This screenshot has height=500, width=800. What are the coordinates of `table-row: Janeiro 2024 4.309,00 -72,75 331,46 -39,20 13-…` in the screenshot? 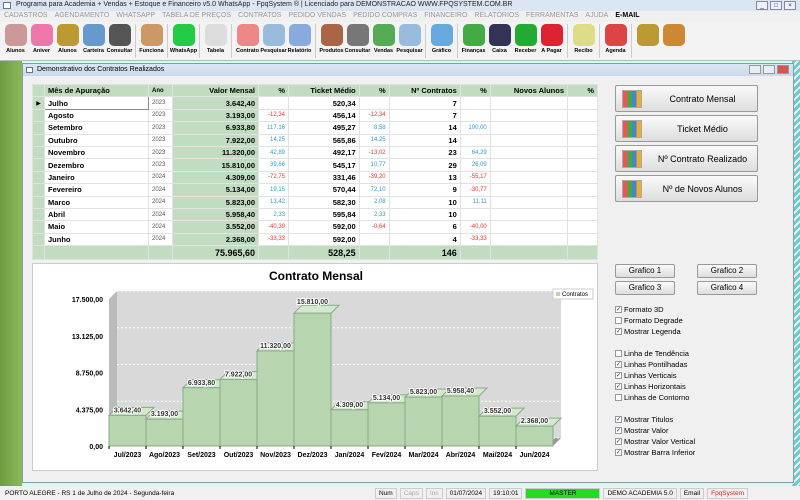 It's located at (315, 177).